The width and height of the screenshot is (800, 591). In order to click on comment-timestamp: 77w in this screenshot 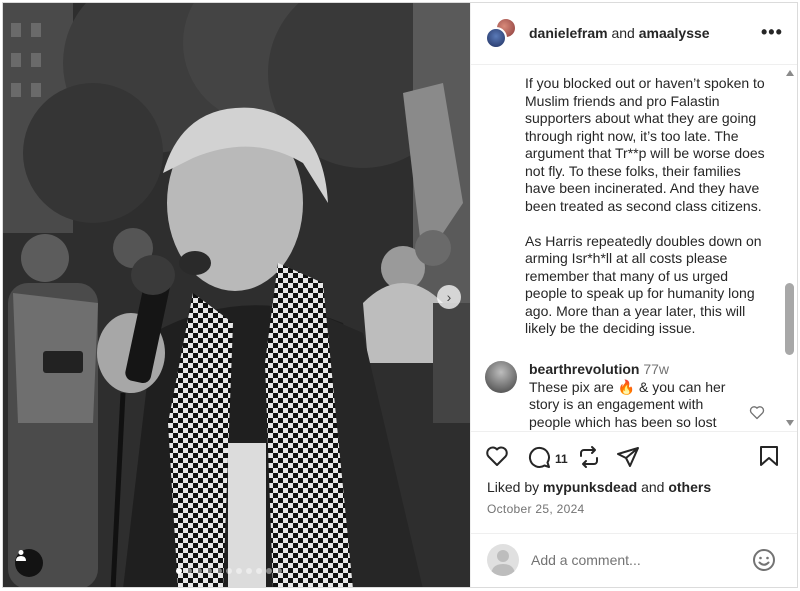, I will do `click(656, 369)`.